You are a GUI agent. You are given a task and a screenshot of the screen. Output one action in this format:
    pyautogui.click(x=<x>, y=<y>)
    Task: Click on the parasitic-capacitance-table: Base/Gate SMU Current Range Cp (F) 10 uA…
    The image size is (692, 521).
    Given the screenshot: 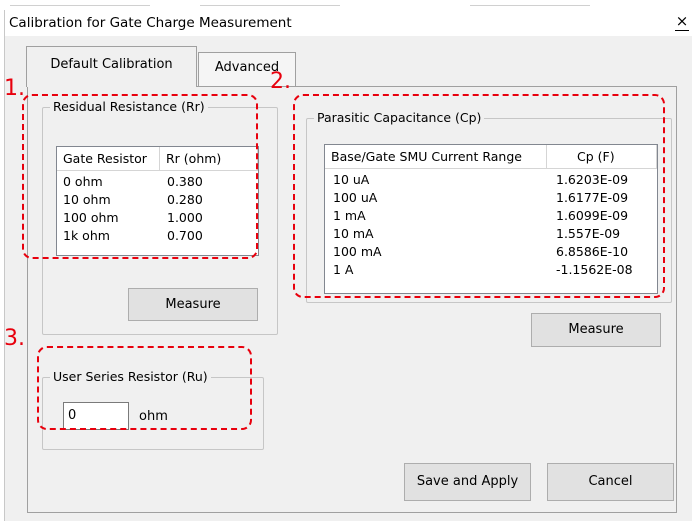 What is the action you would take?
    pyautogui.click(x=491, y=219)
    